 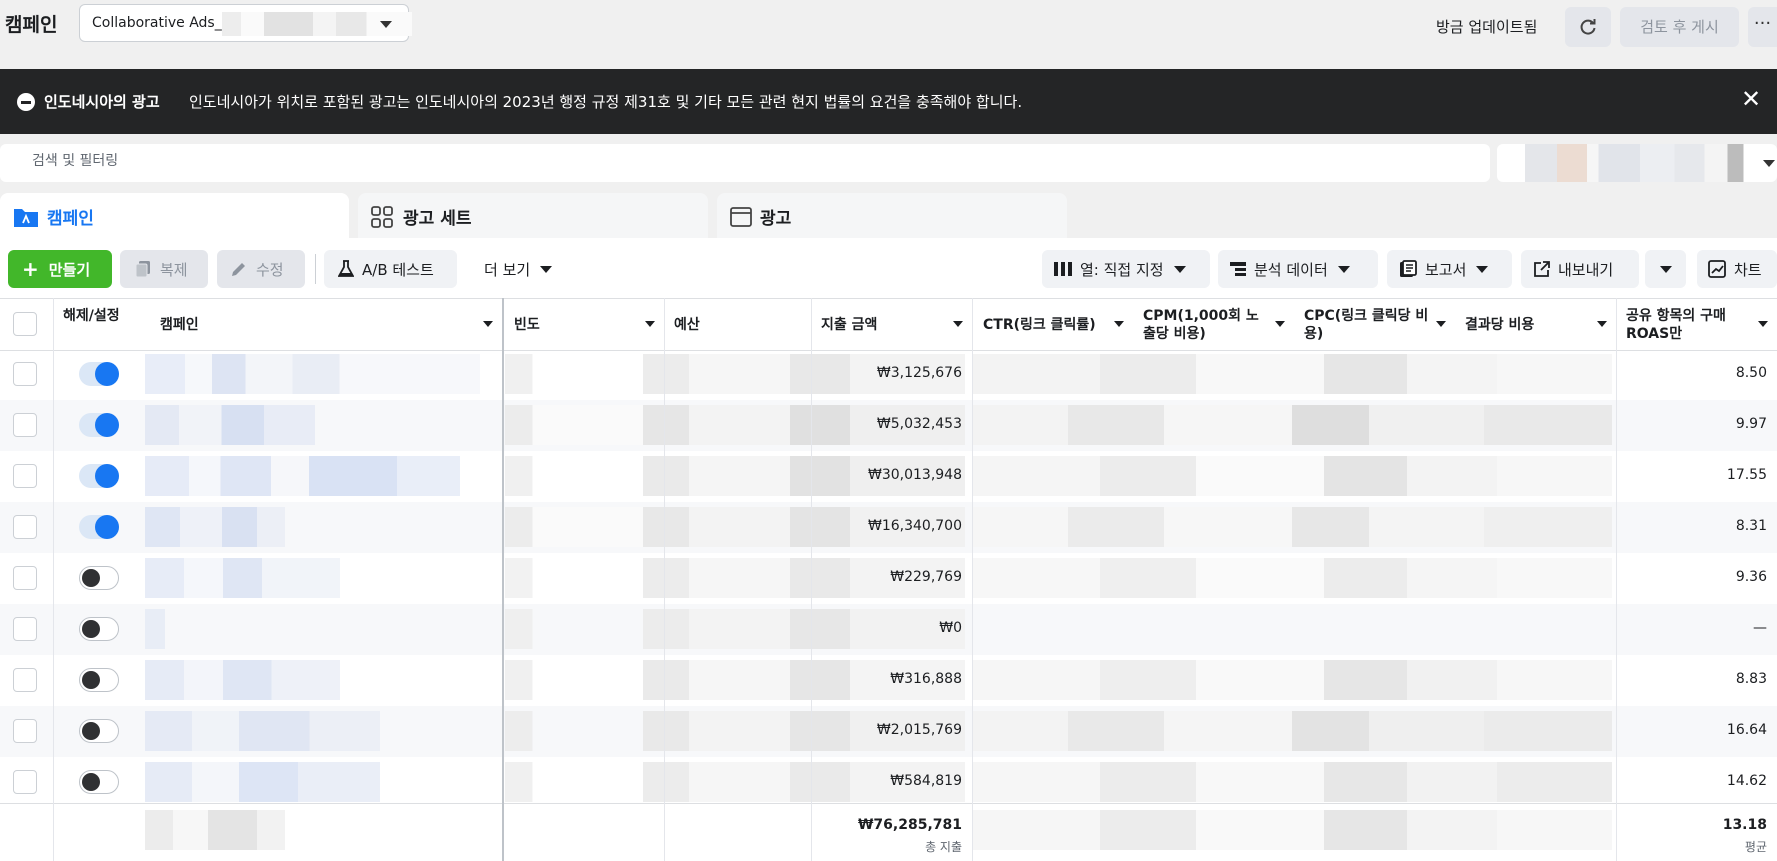 I want to click on view-more-button: 더 보기, so click(x=520, y=269).